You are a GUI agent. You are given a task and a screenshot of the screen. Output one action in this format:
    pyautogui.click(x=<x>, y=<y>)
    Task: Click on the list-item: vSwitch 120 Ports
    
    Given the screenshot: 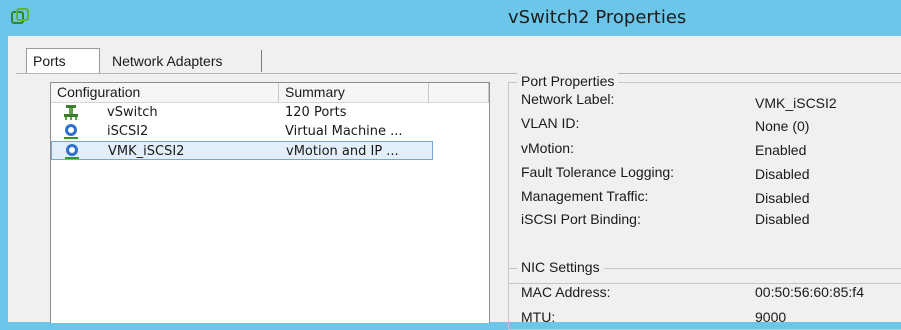 What is the action you would take?
    pyautogui.click(x=242, y=112)
    